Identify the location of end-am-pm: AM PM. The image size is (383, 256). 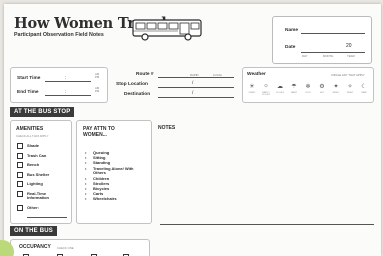
(97, 90).